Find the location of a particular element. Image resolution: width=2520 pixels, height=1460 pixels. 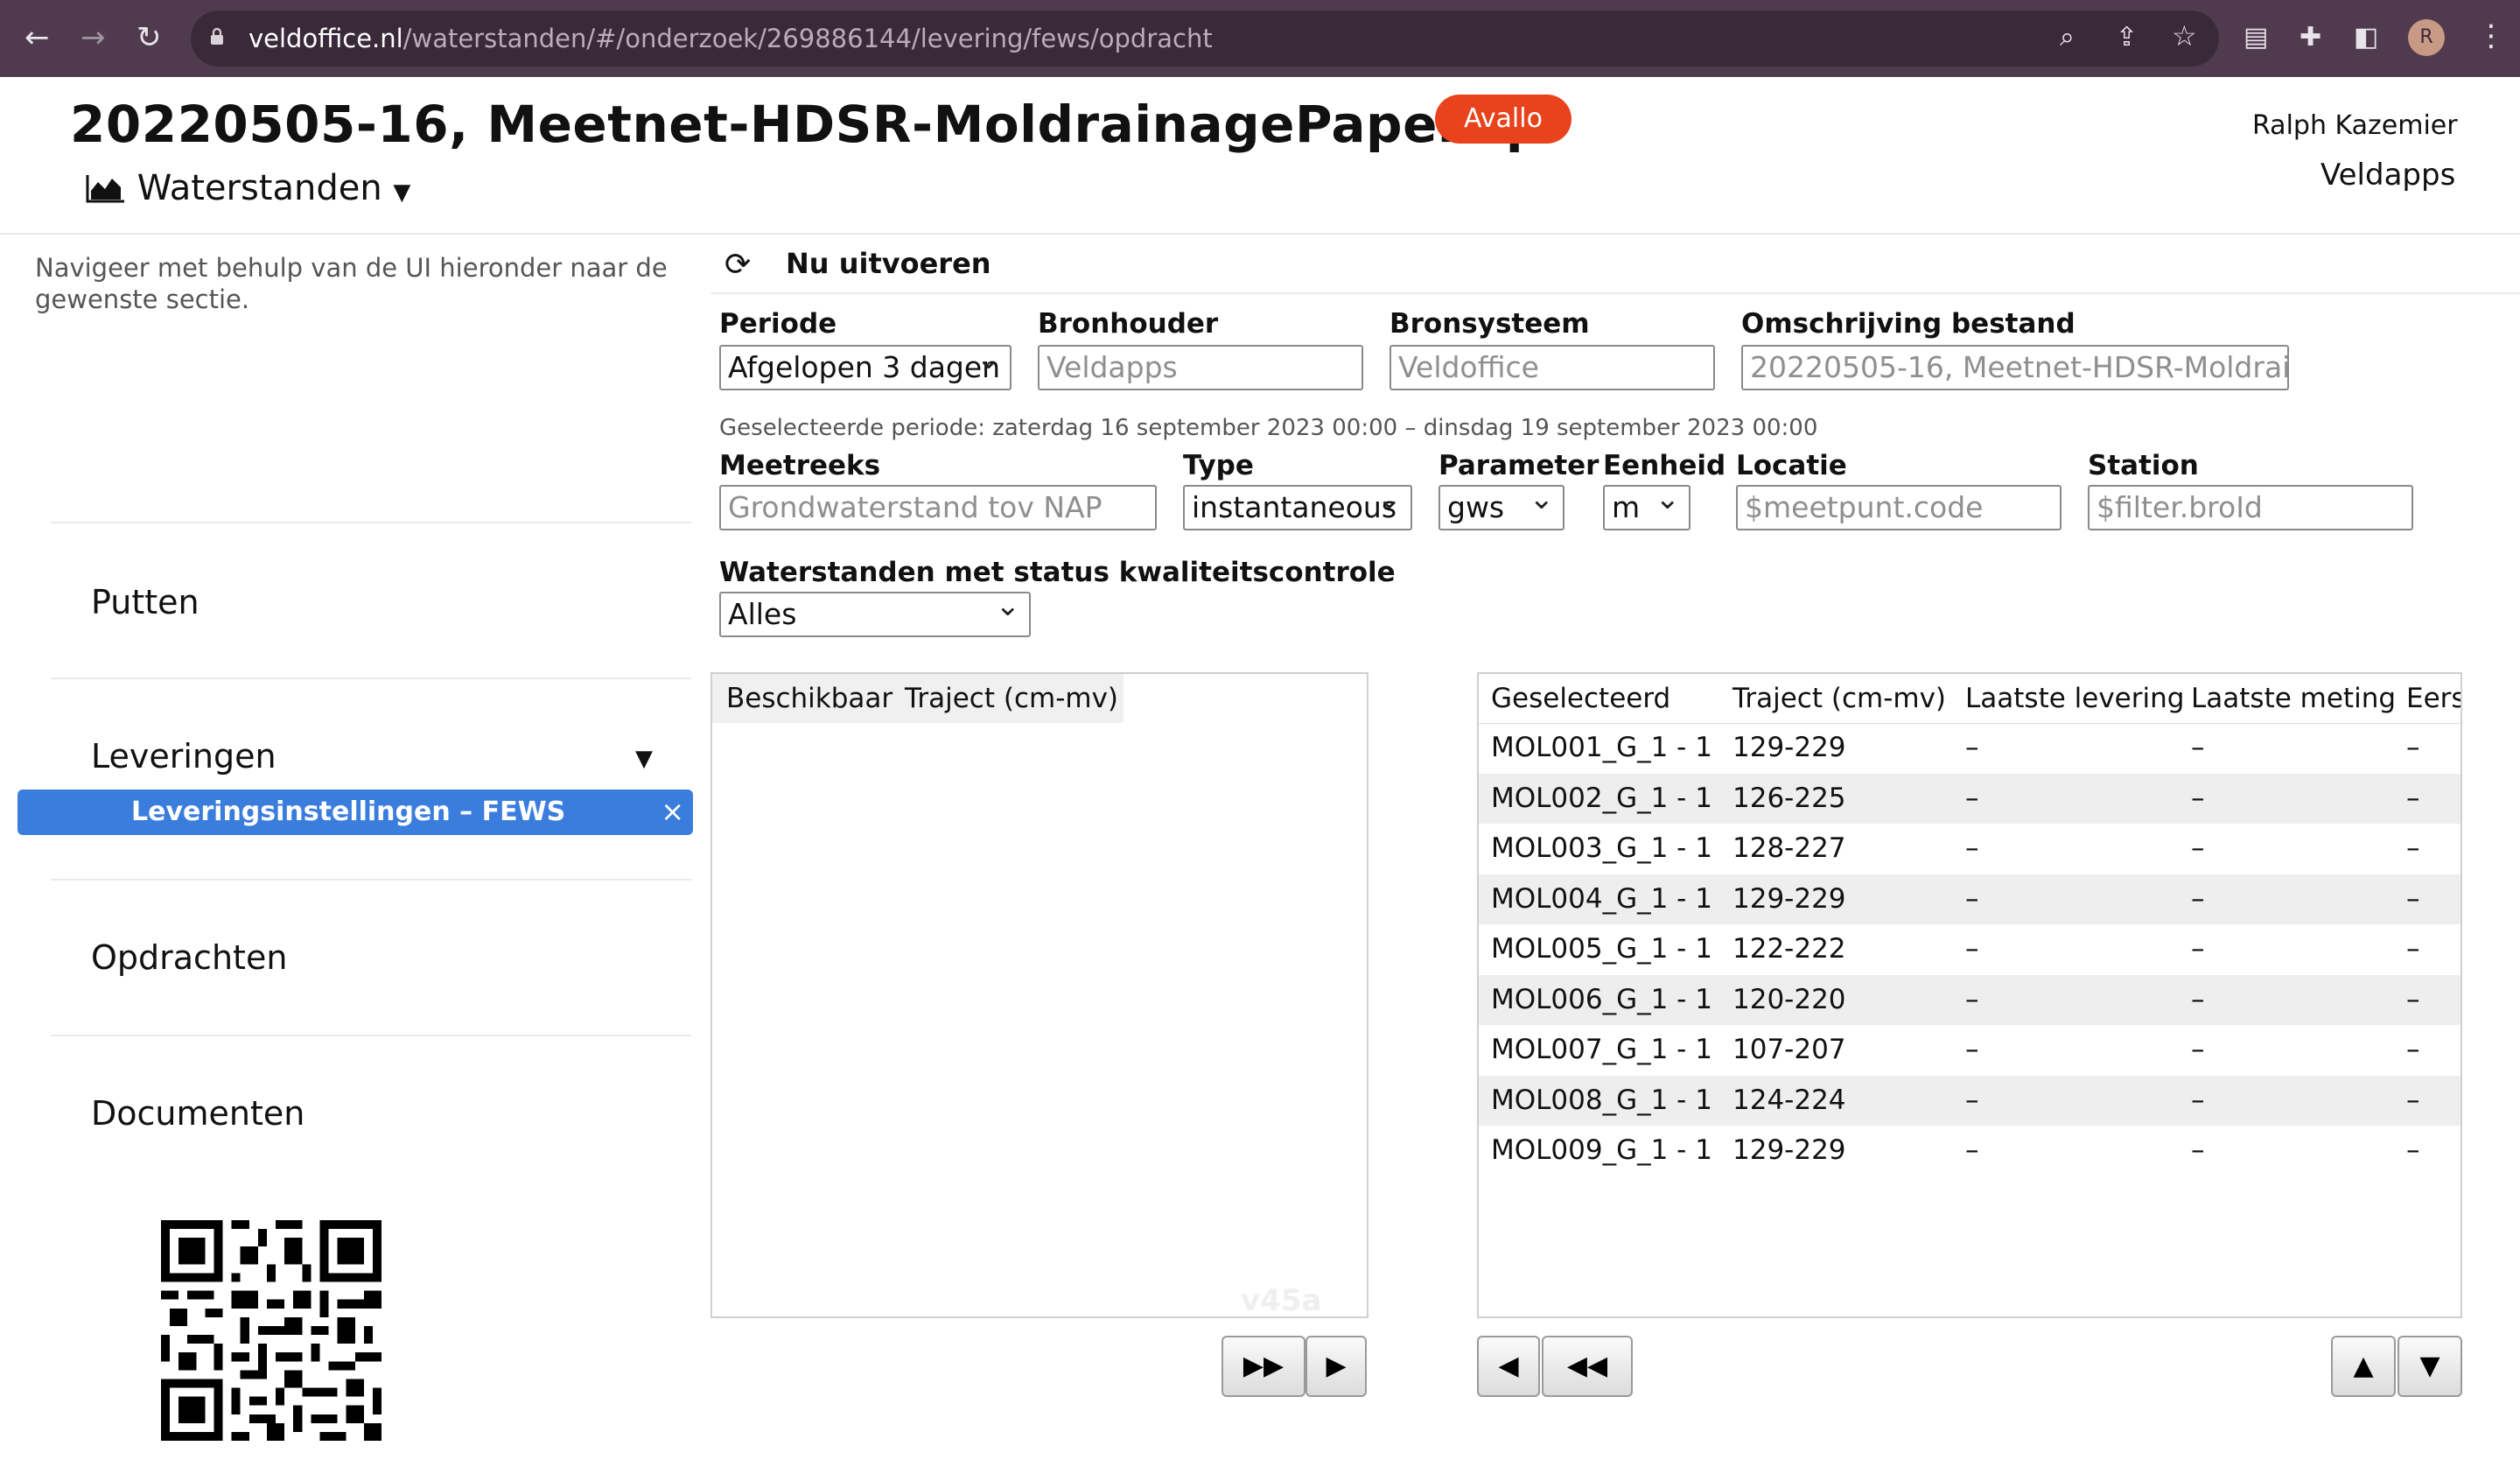

cell-traject: 126-225 is located at coordinates (1789, 798).